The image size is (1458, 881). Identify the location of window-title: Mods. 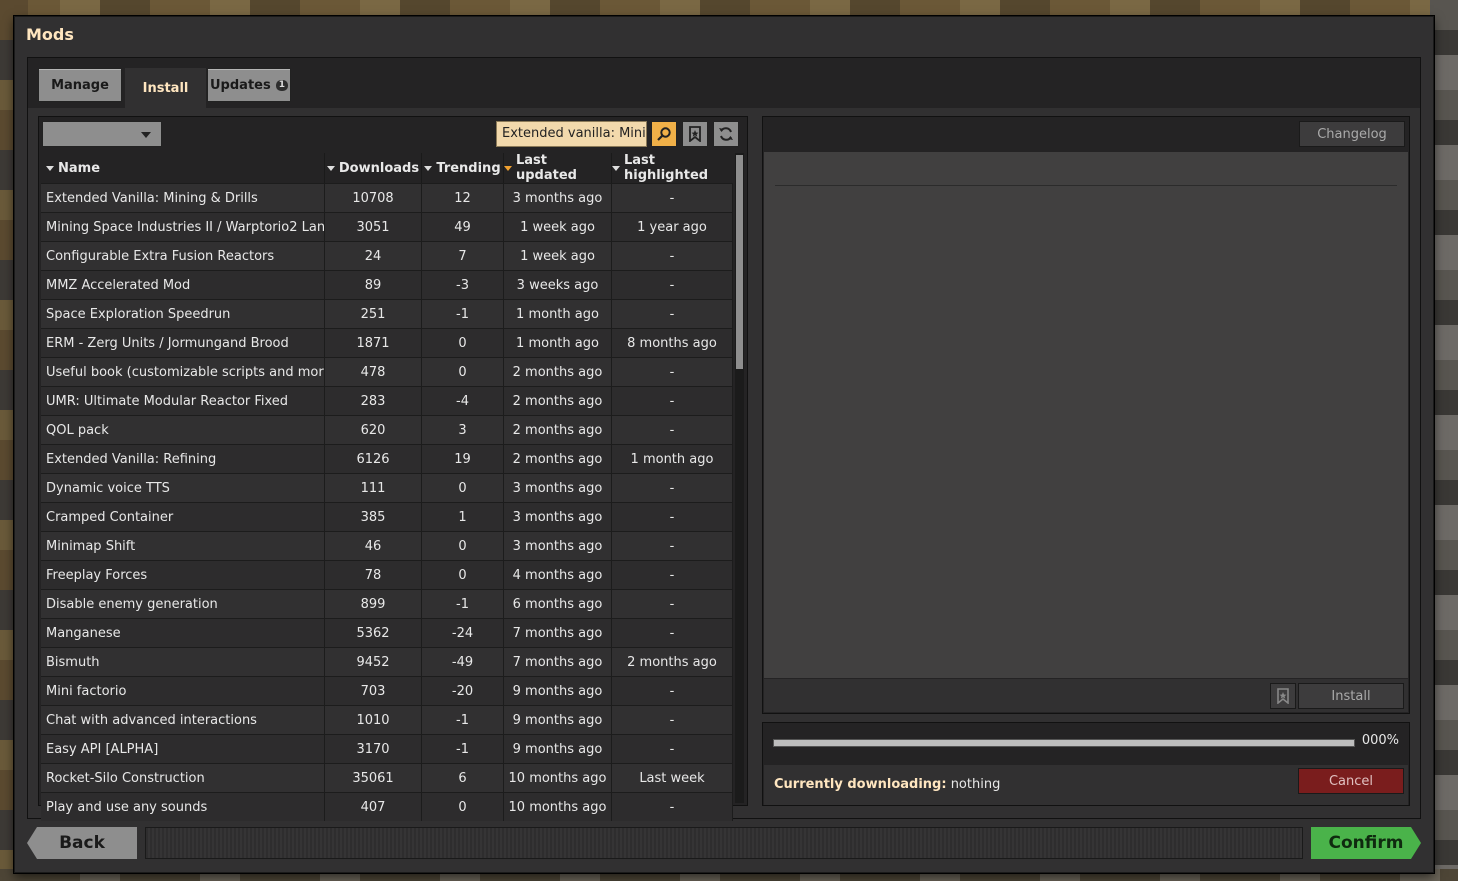
(50, 34).